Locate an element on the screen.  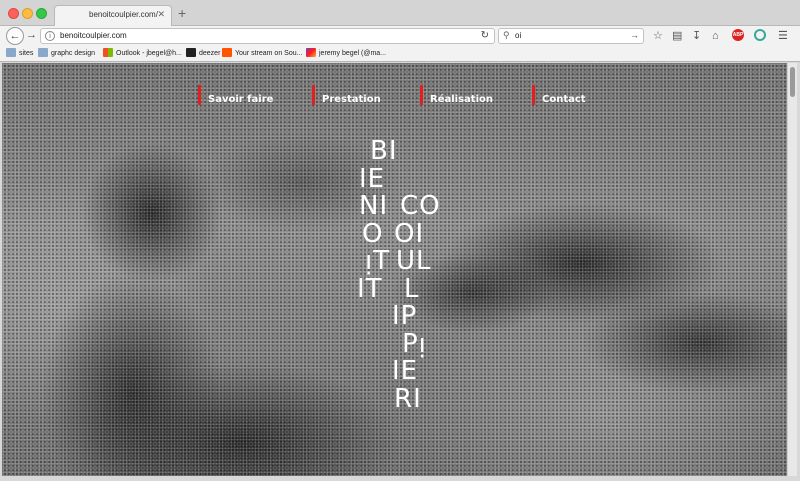
nav-label: Contact is located at coordinates (564, 99).